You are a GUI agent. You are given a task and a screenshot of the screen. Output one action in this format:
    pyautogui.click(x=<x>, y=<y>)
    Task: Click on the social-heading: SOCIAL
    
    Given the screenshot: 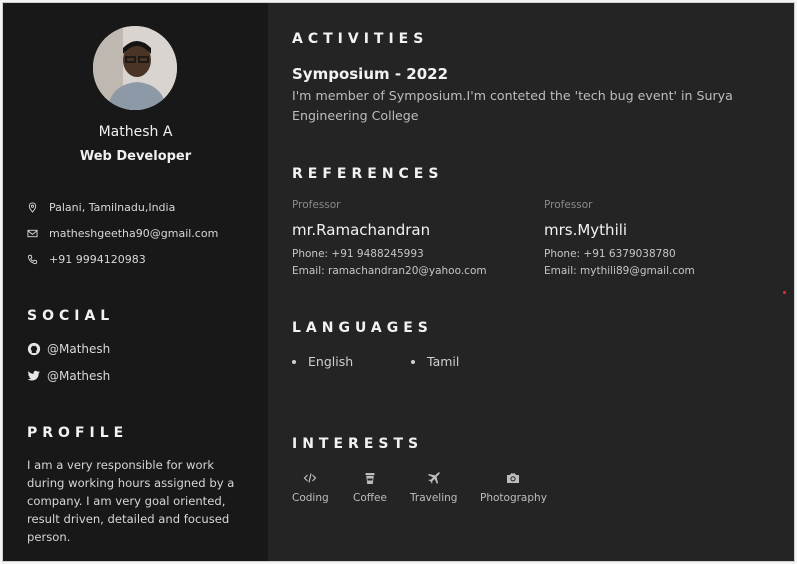 What is the action you would take?
    pyautogui.click(x=71, y=316)
    